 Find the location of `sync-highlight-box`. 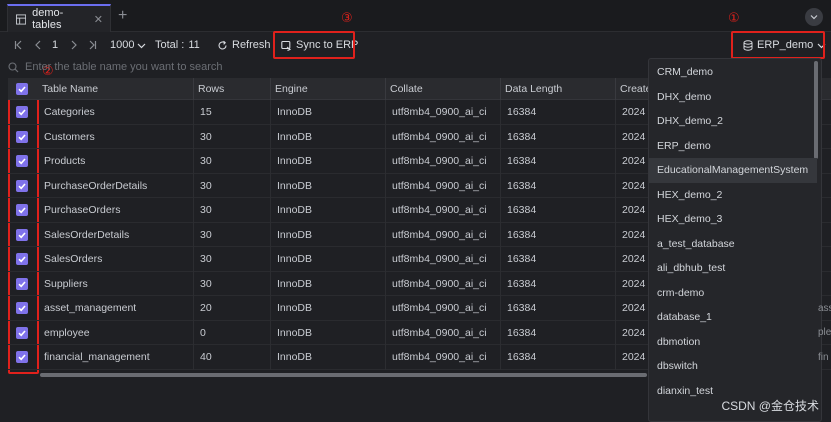

sync-highlight-box is located at coordinates (314, 45).